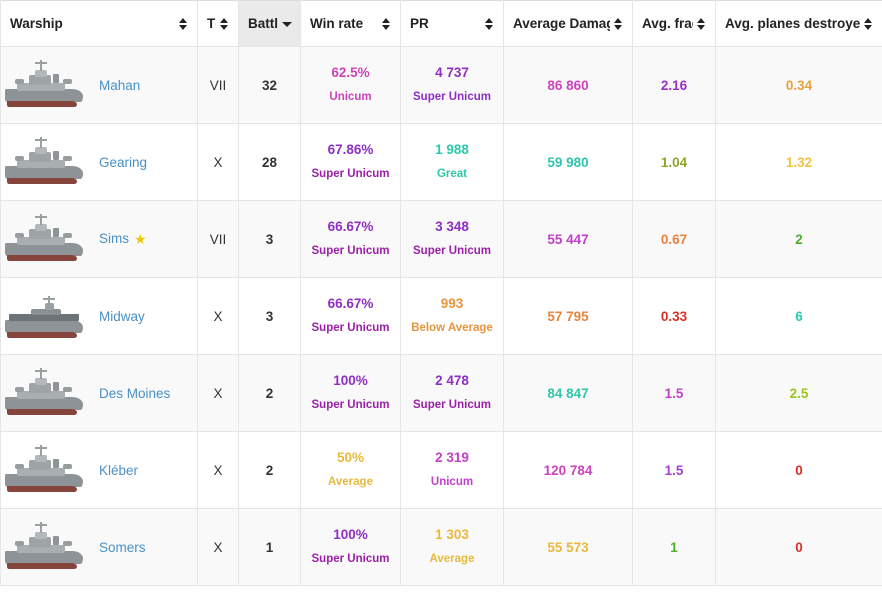 This screenshot has height=606, width=882. I want to click on cell-avg-planes-destroyed: 2, so click(798, 239).